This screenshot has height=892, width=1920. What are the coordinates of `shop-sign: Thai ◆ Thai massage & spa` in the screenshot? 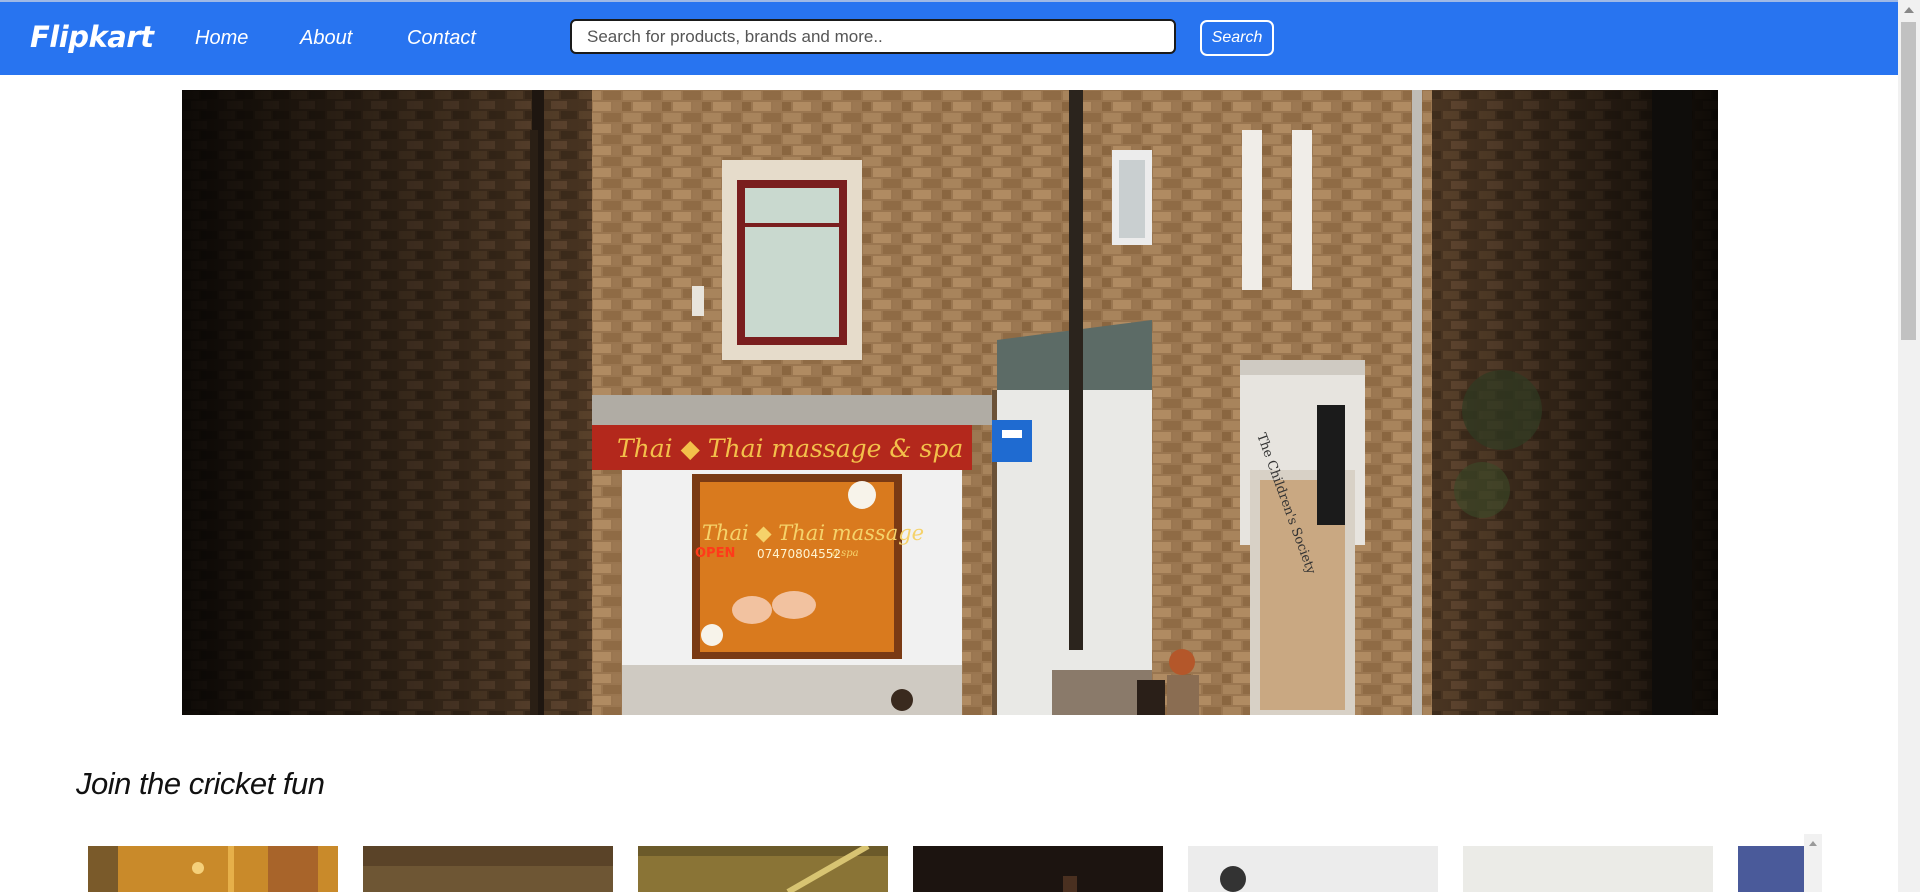 It's located at (790, 448).